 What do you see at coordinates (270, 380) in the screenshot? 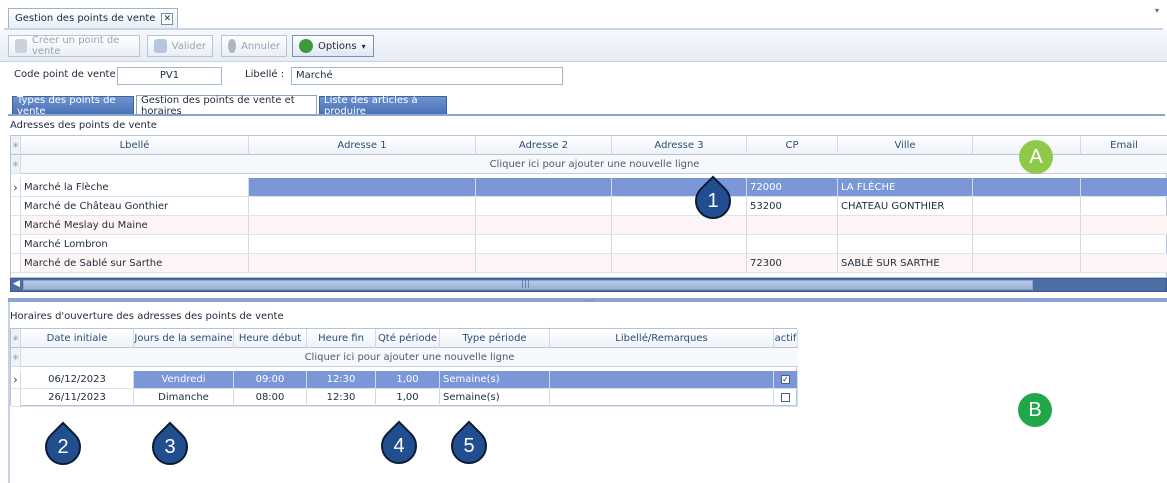
I see `cell-debut: 09:00` at bounding box center [270, 380].